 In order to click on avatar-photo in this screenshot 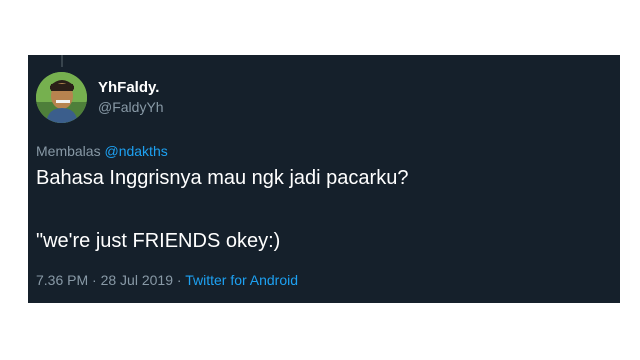, I will do `click(61, 97)`.